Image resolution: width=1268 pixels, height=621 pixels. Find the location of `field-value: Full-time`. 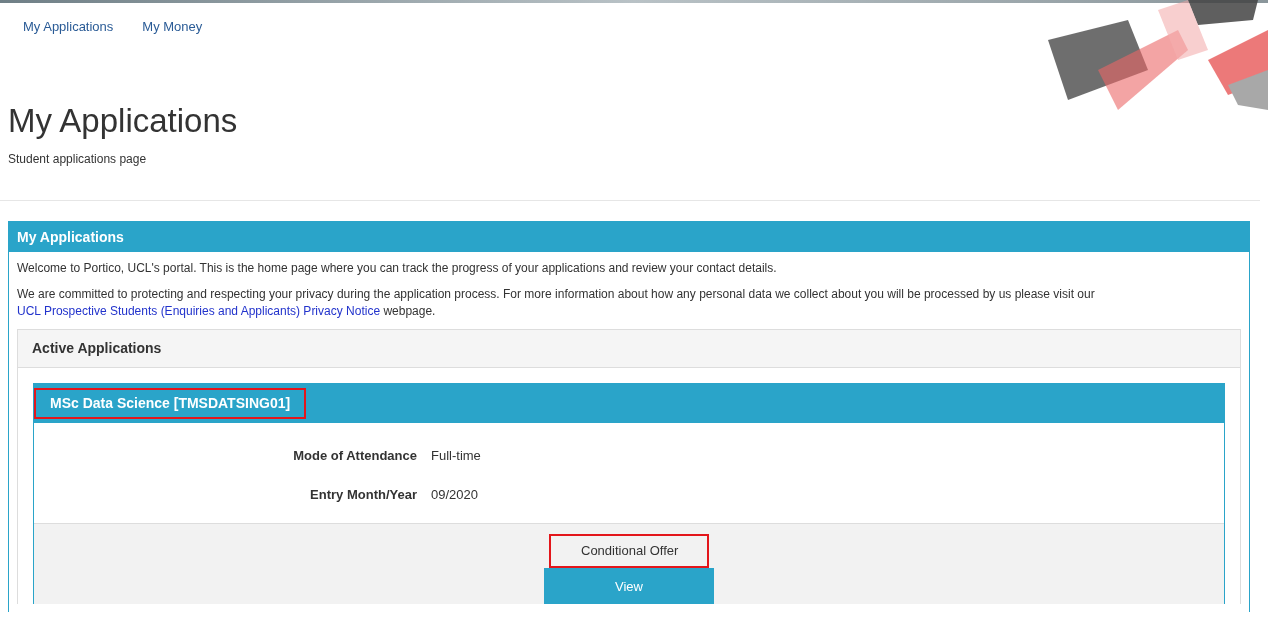

field-value: Full-time is located at coordinates (456, 455).